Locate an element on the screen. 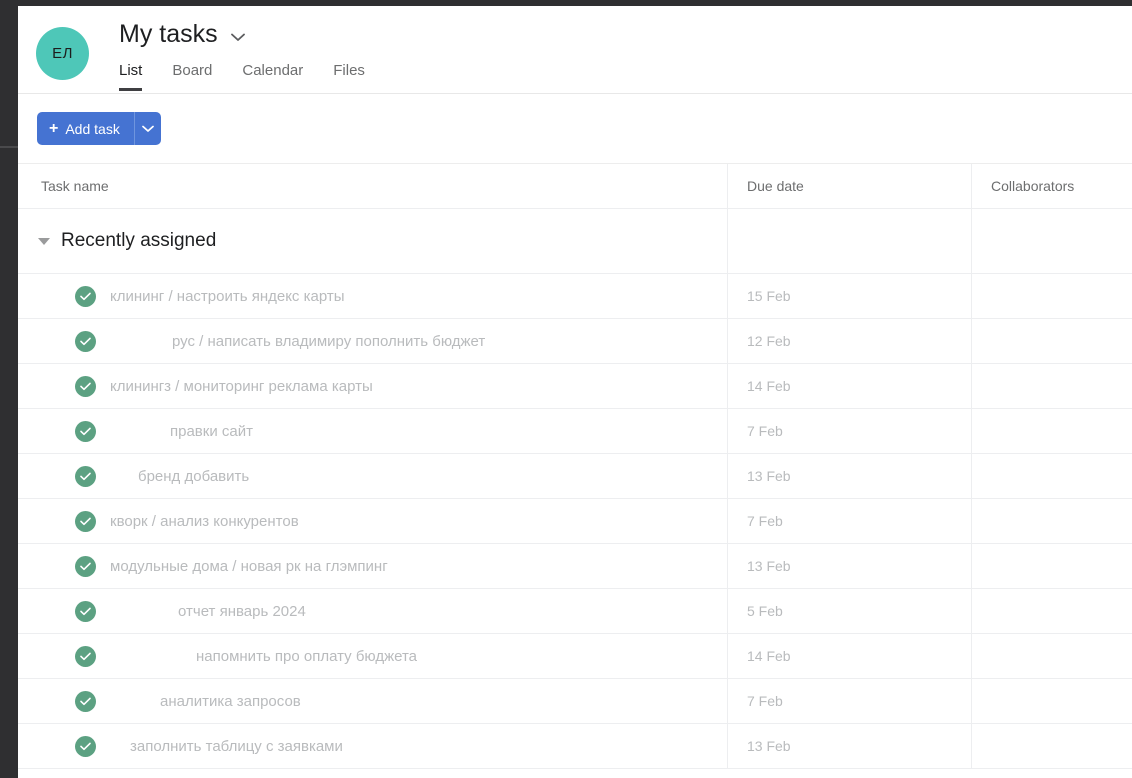 Image resolution: width=1132 pixels, height=778 pixels. table-row: аналитика запросов 7 Feb is located at coordinates (575, 701).